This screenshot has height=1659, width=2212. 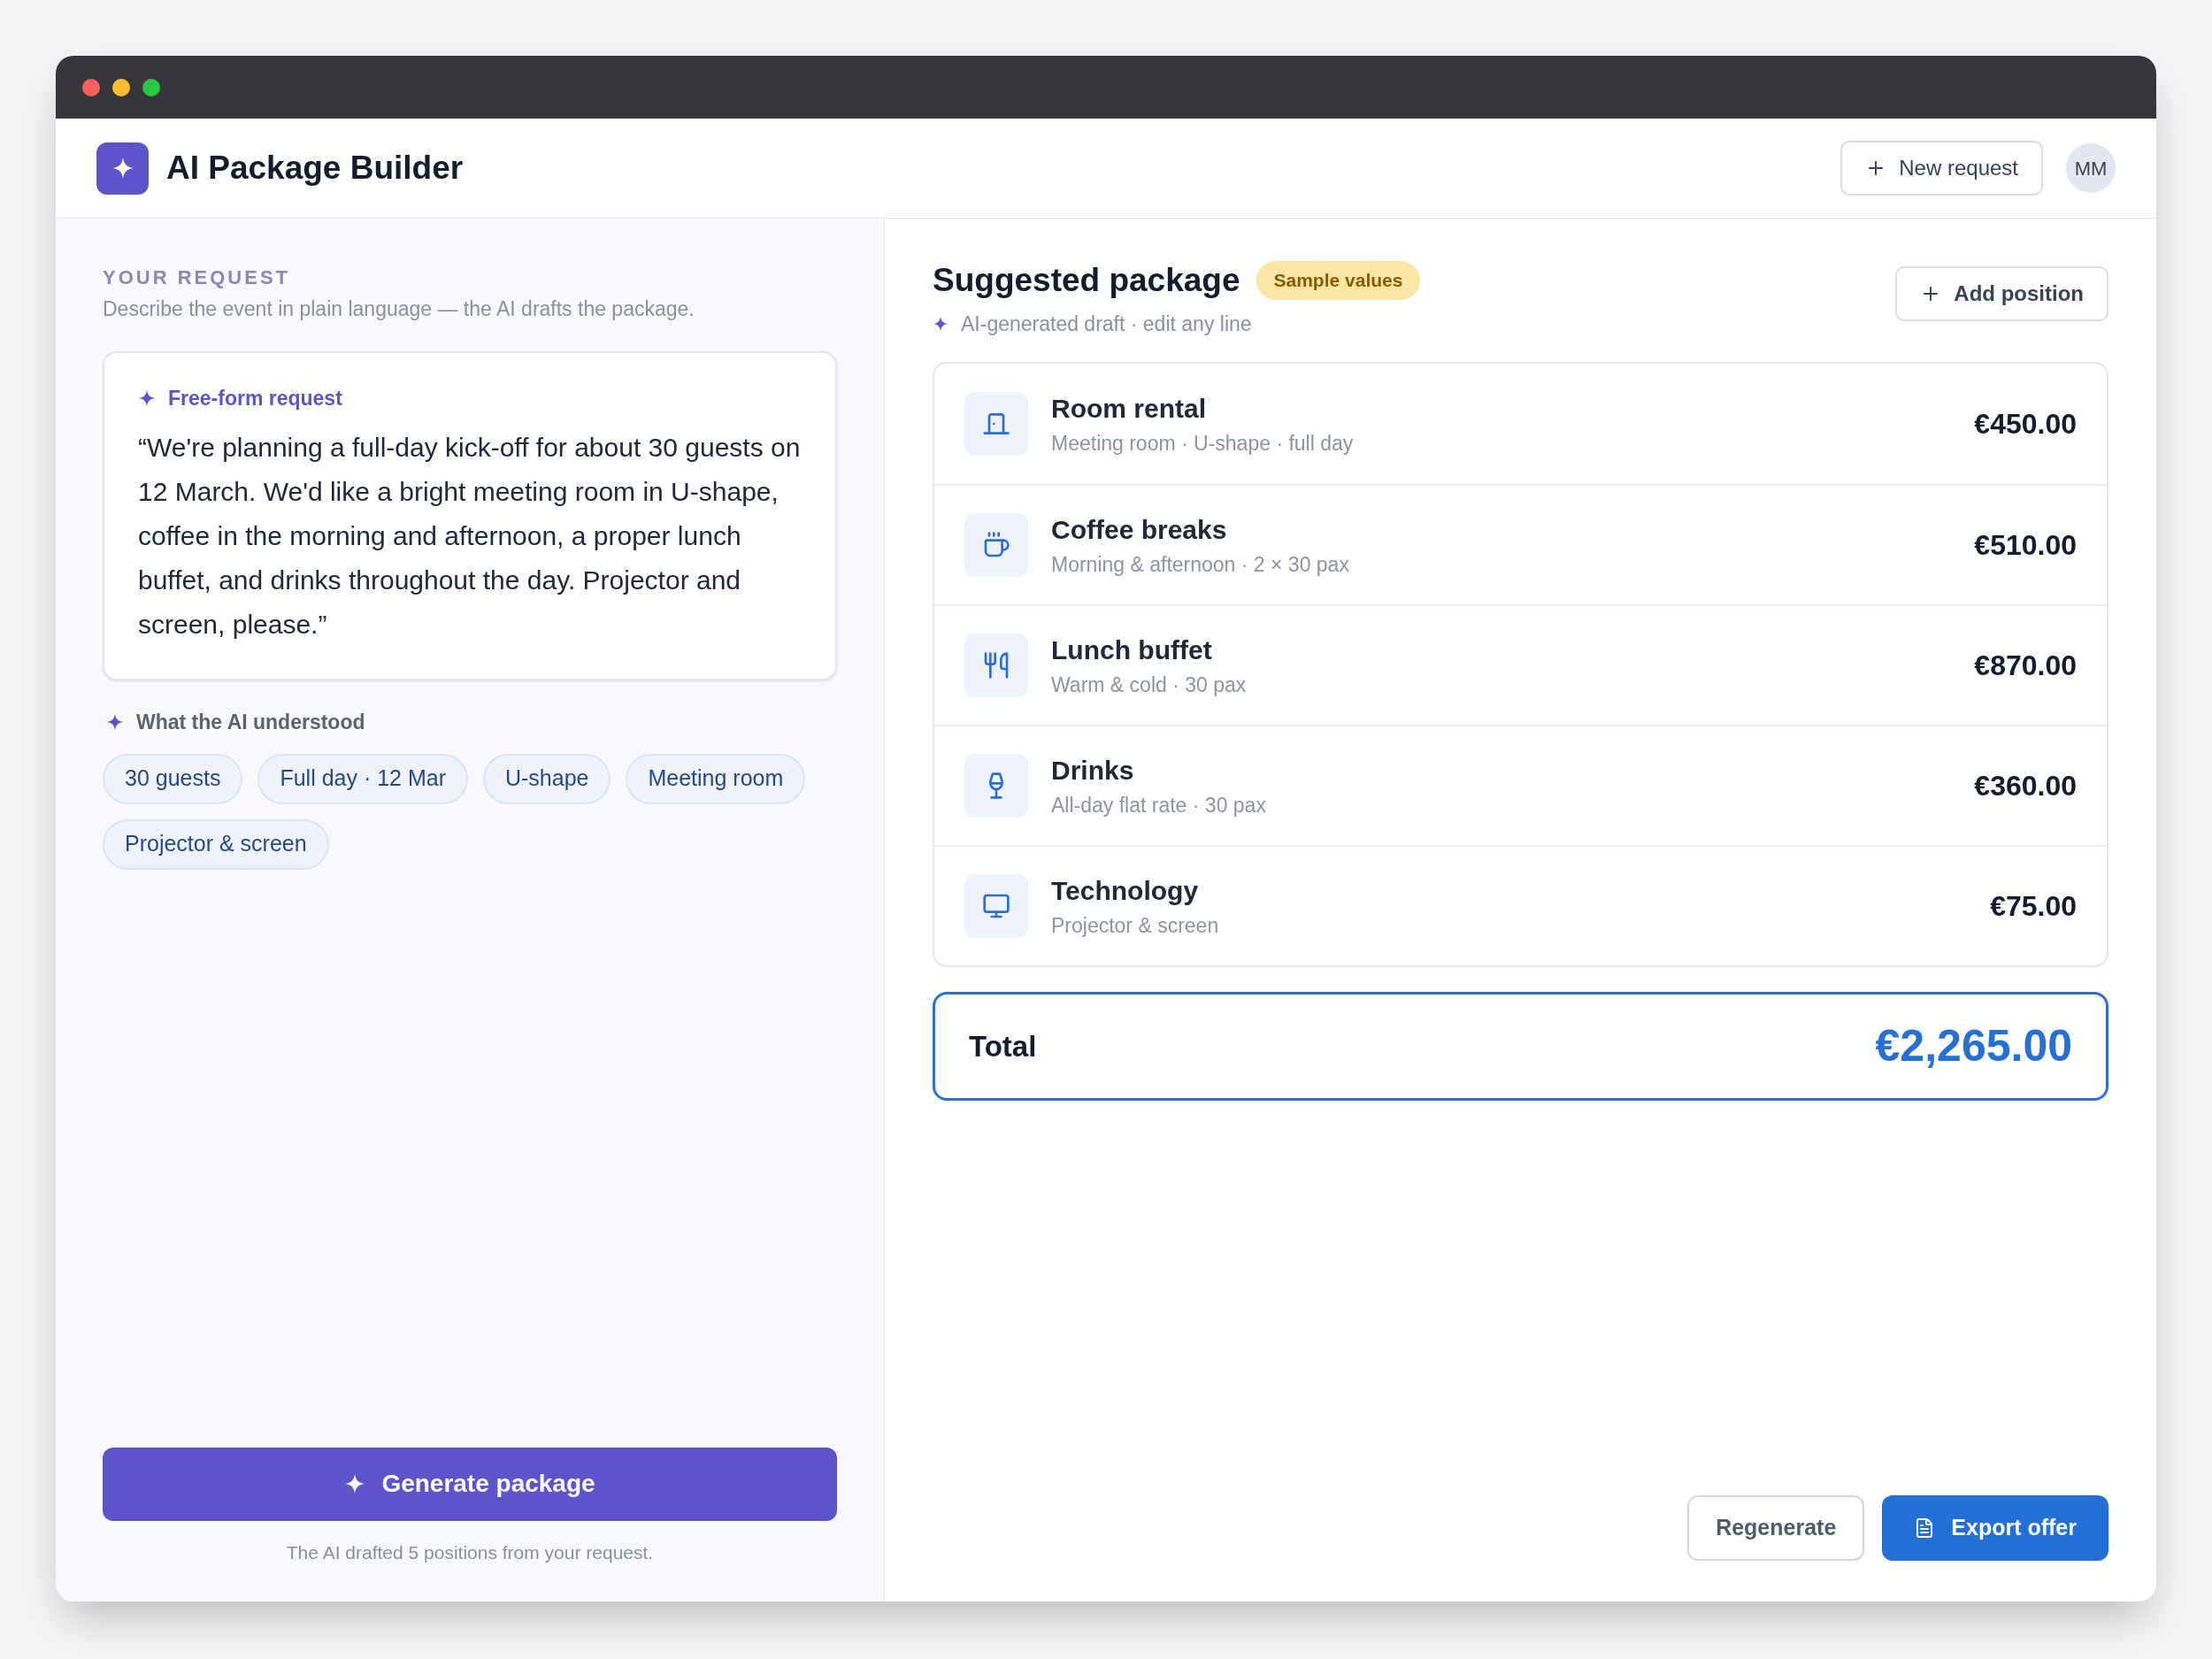 I want to click on position-price: €510.00, so click(x=2026, y=546).